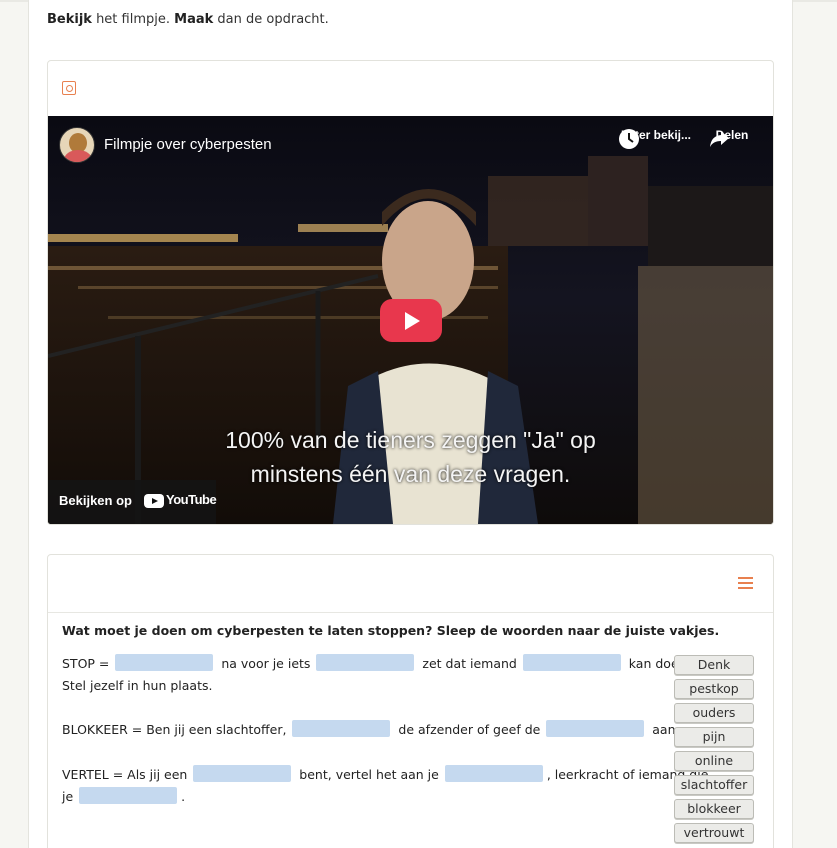 The height and width of the screenshot is (848, 837). What do you see at coordinates (77, 145) in the screenshot?
I see `channel-avatar` at bounding box center [77, 145].